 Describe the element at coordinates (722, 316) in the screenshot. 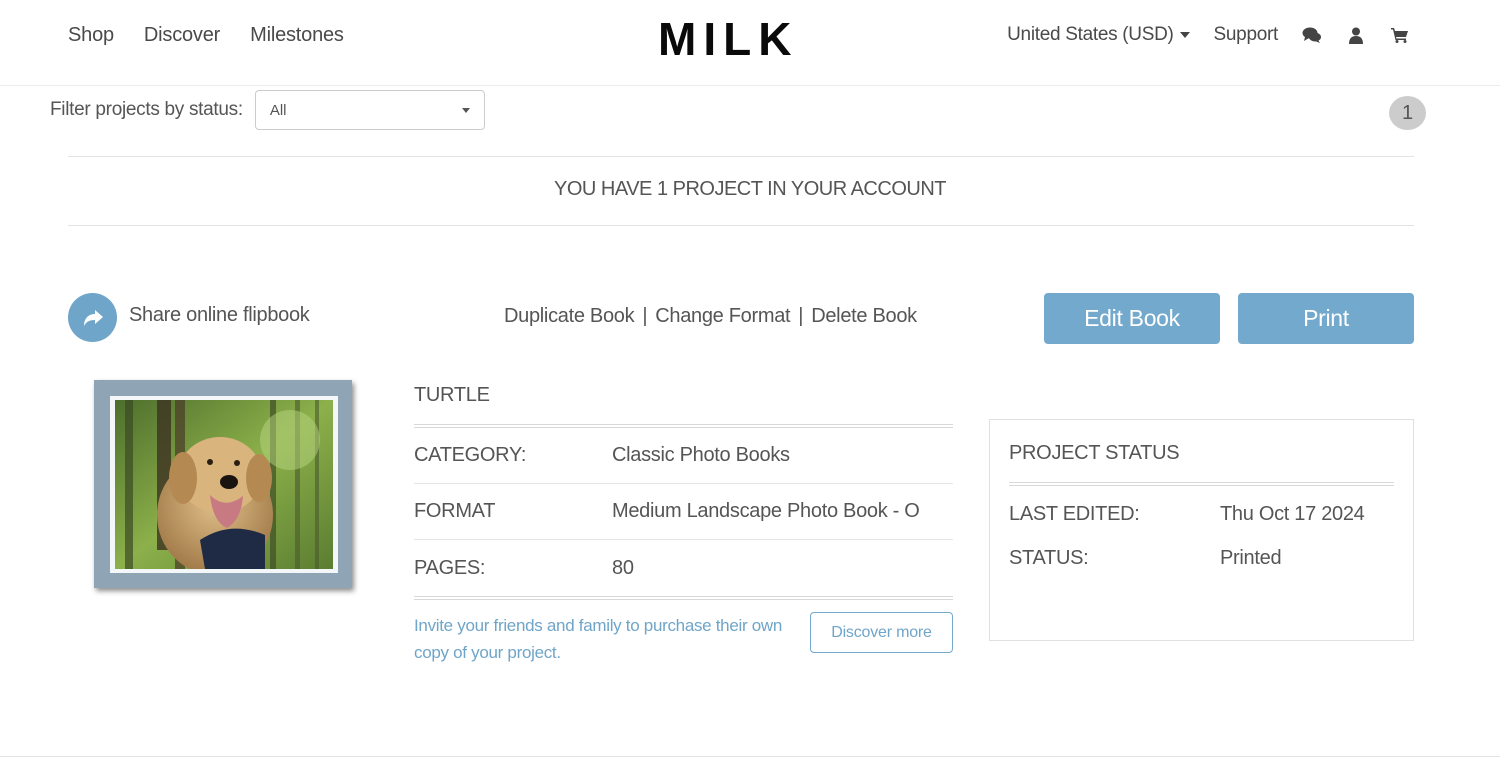

I see `change-format-link: Change Format` at that location.